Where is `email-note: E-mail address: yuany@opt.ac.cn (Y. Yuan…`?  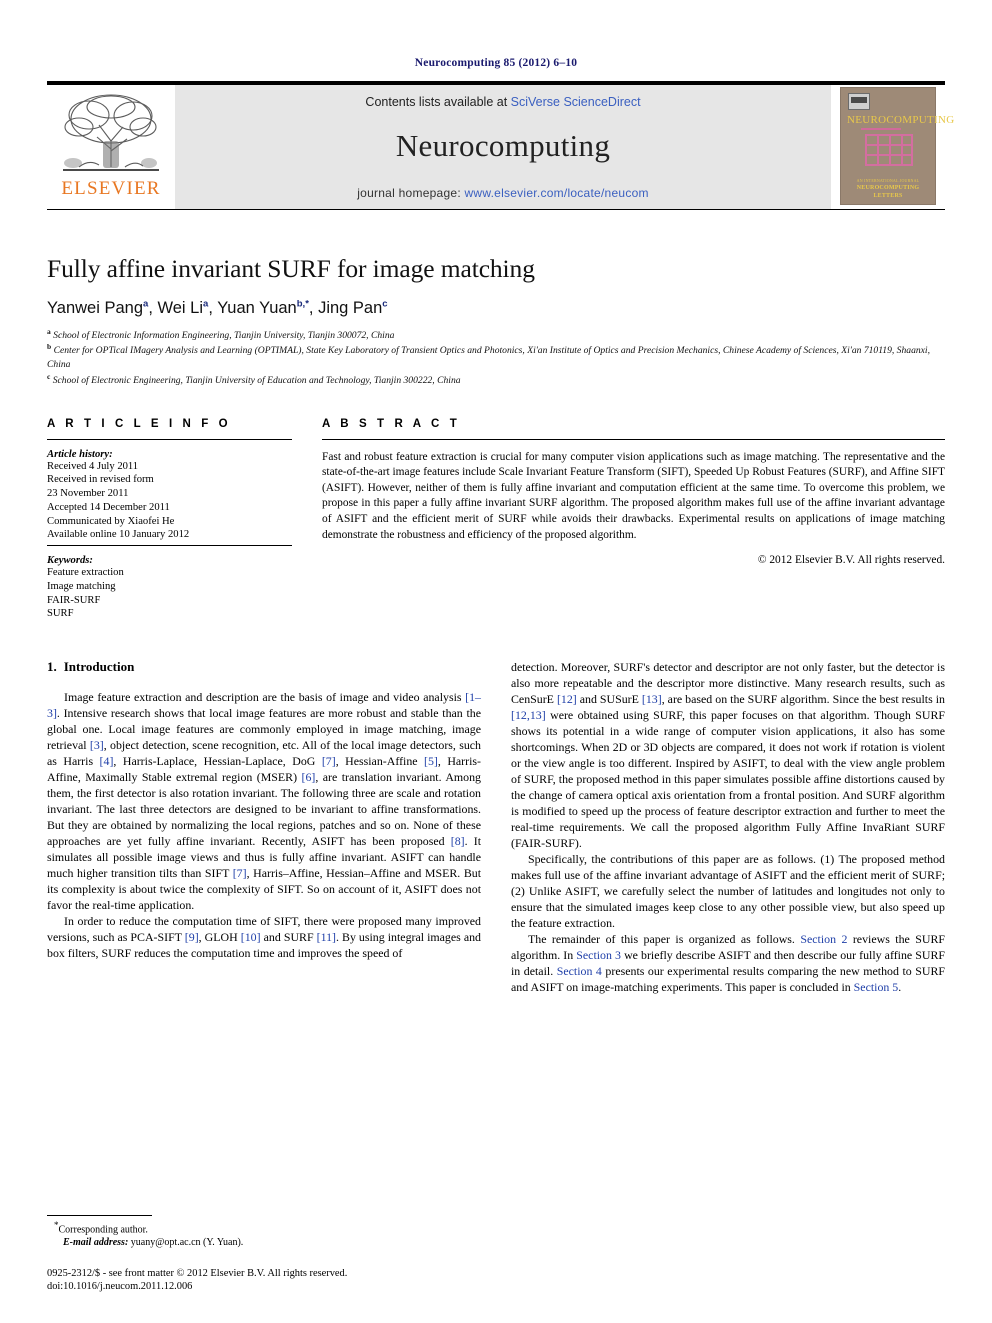 email-note: E-mail address: yuany@opt.ac.cn (Y. Yuan… is located at coordinates (264, 1242).